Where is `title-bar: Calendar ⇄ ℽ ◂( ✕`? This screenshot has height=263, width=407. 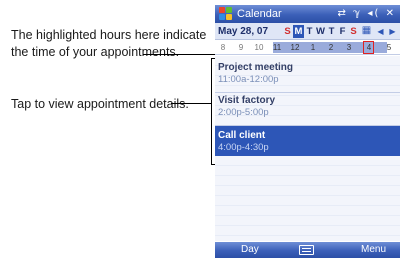
title-bar: Calendar ⇄ ℽ ◂( ✕ is located at coordinates (307, 14).